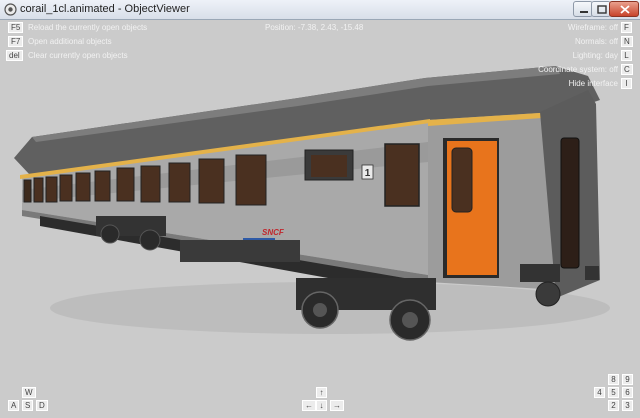 This screenshot has height=418, width=640. I want to click on class-label: 1, so click(368, 173).